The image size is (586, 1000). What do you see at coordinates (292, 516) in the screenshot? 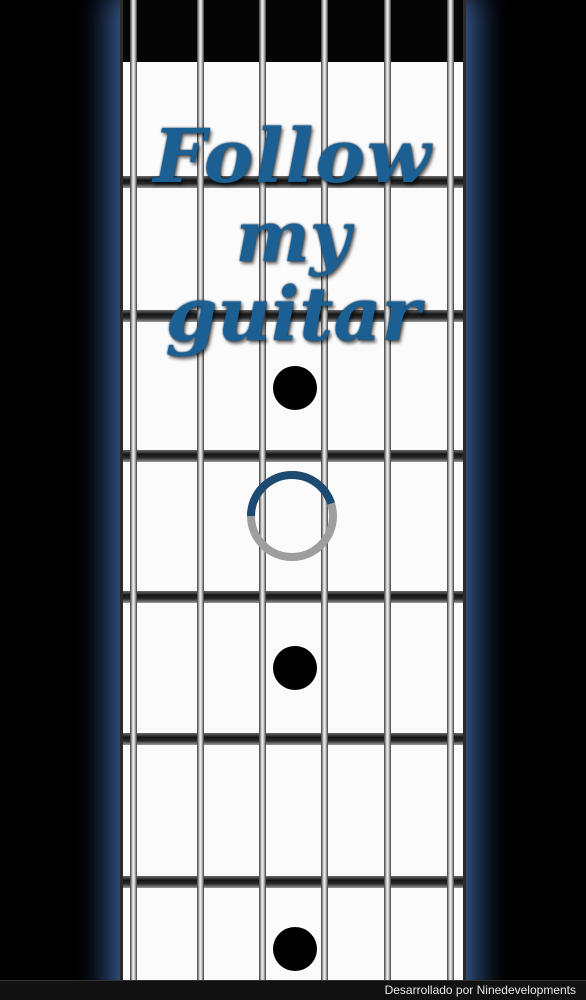
I see `loading-spinner-icon` at bounding box center [292, 516].